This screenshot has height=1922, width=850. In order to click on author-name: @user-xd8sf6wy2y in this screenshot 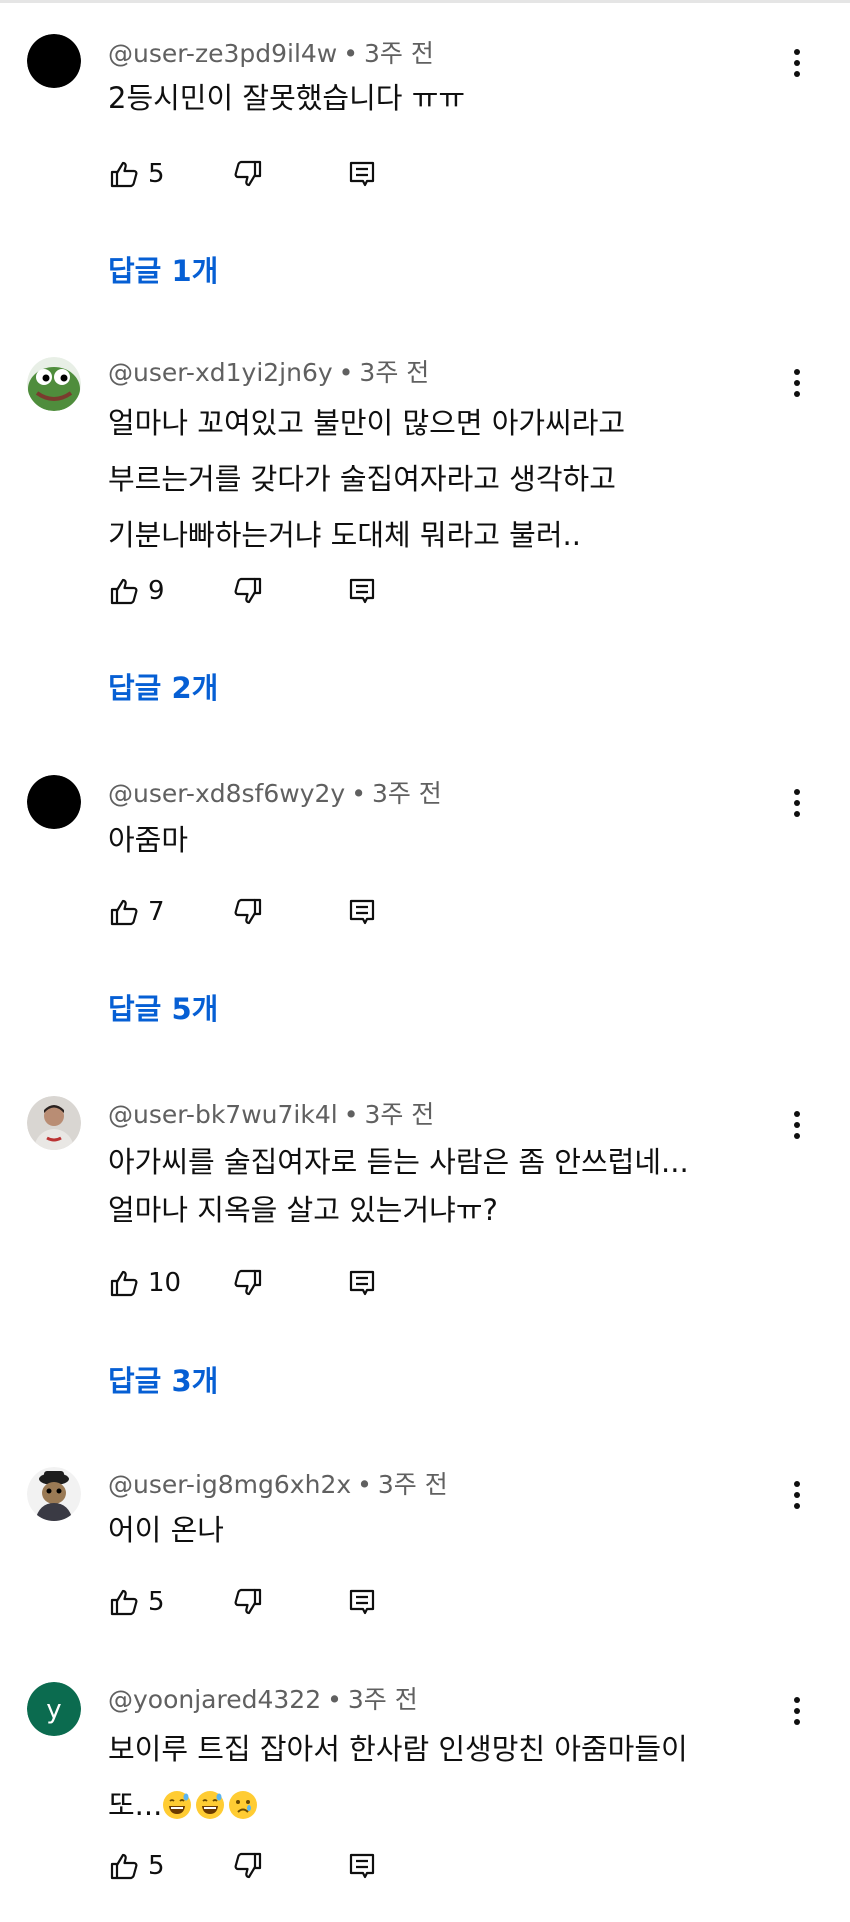, I will do `click(226, 793)`.